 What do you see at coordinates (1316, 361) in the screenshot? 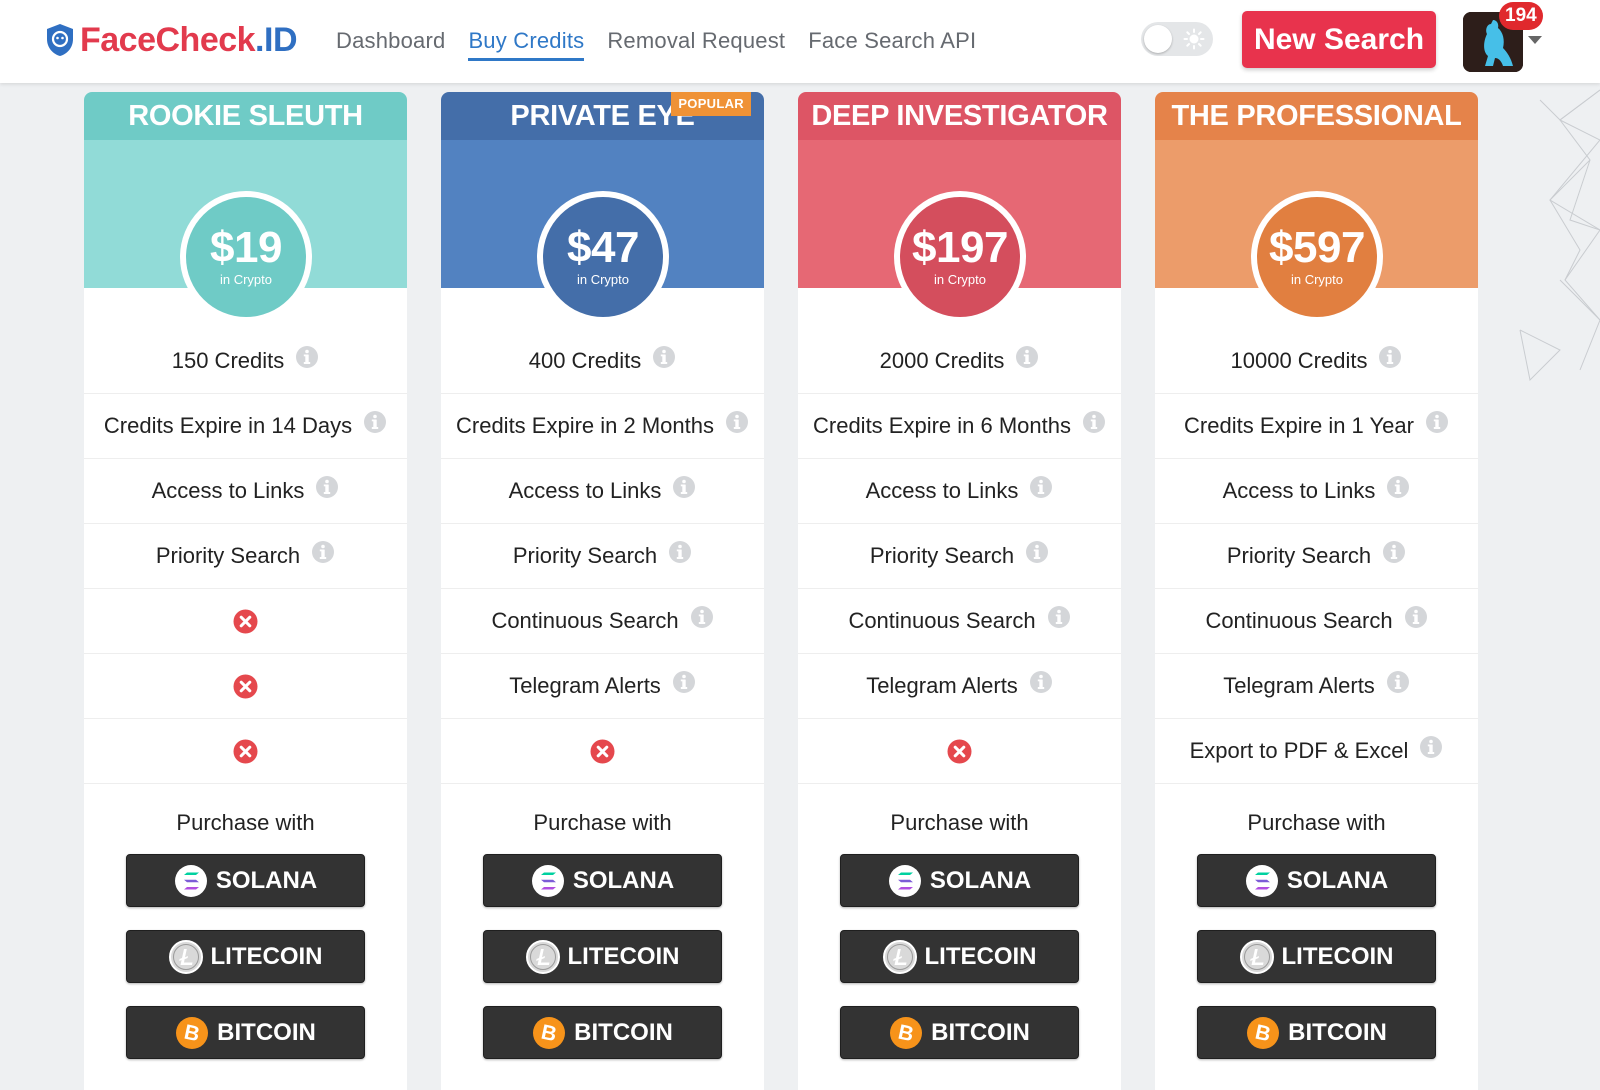
I see `feature-row: 10000 Credits` at bounding box center [1316, 361].